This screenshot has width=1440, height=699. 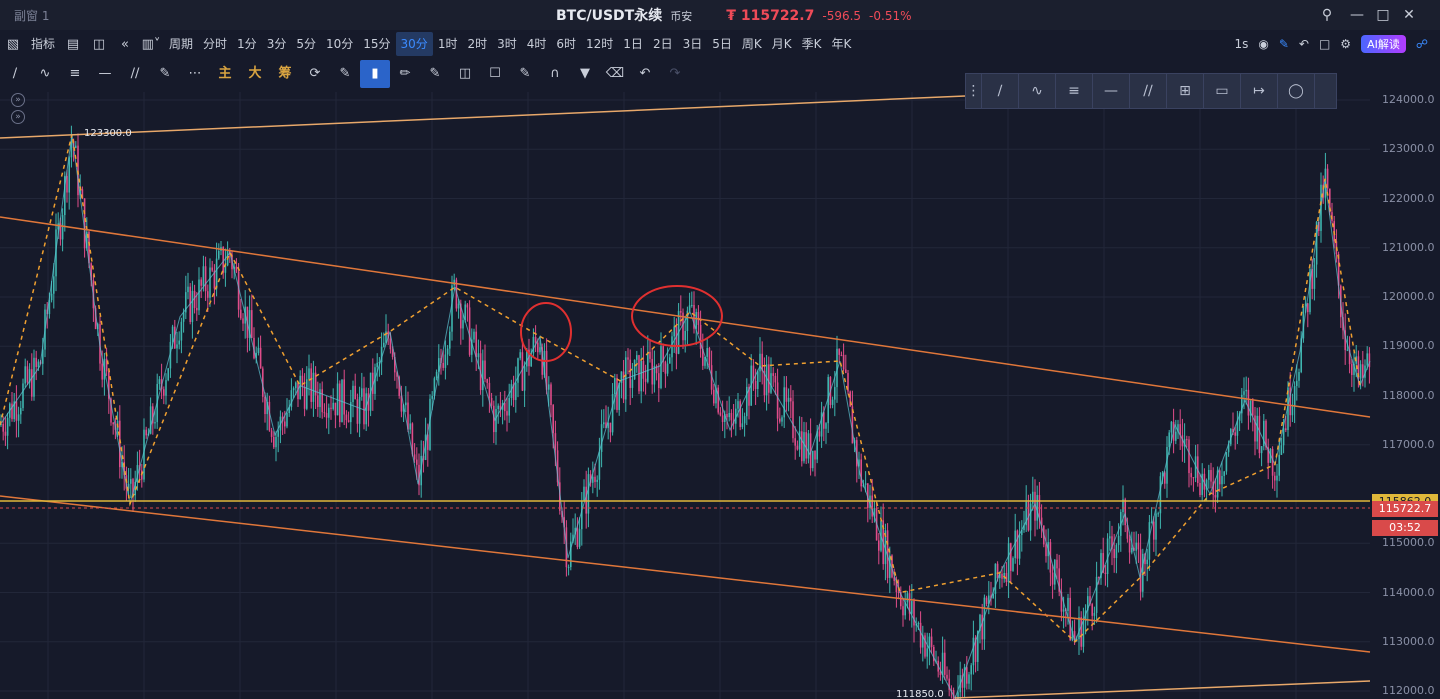 What do you see at coordinates (255, 74) in the screenshot?
I see `big-order-button: 大` at bounding box center [255, 74].